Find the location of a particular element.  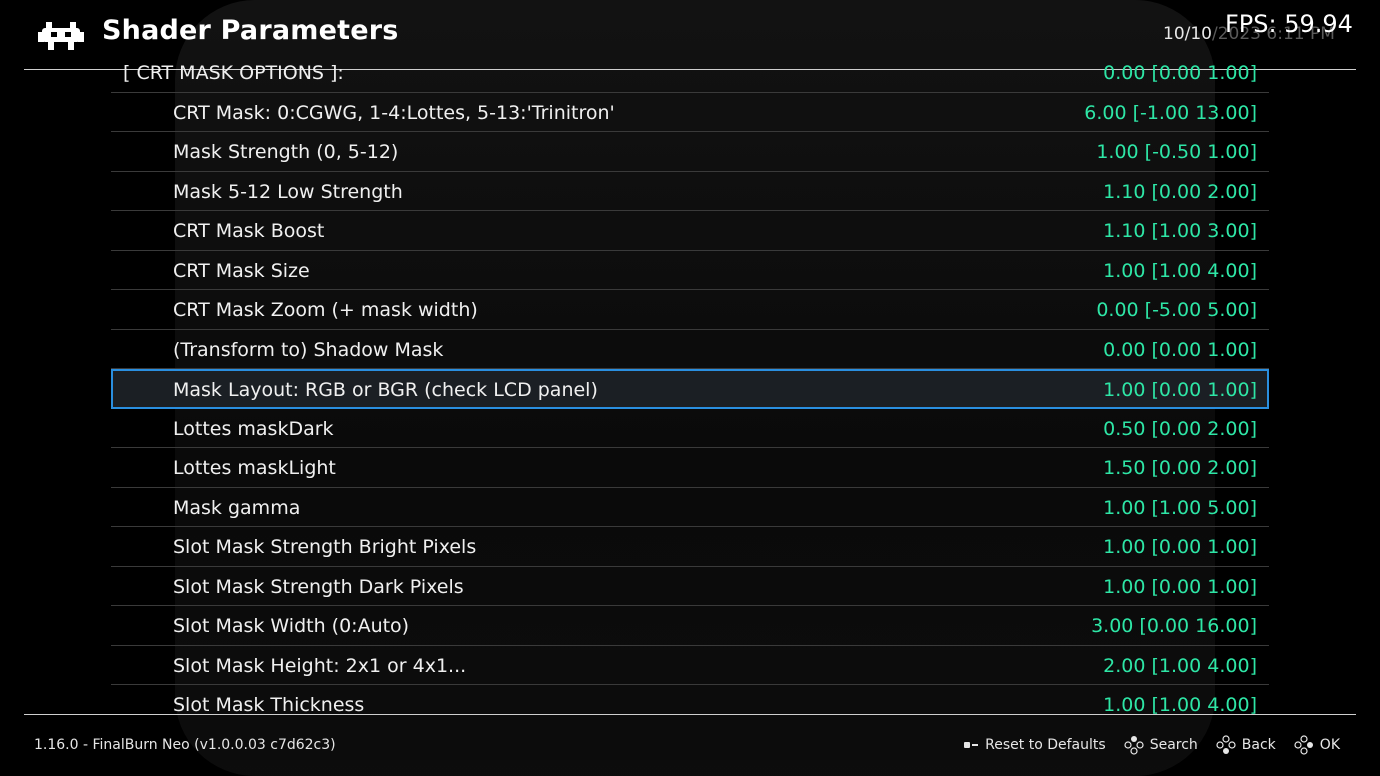

param-label: Mask 5-12 Low Strength is located at coordinates (288, 191).